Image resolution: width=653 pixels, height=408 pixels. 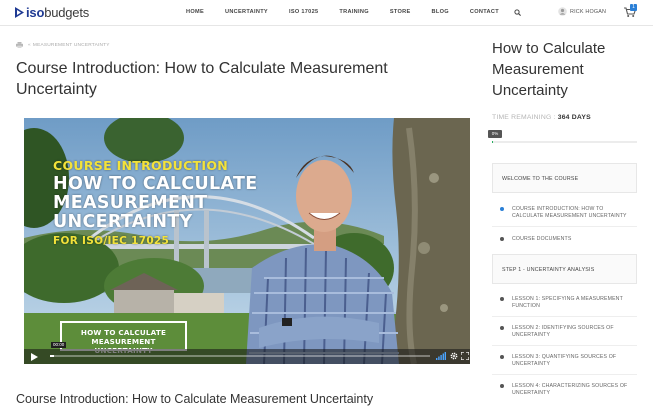 I want to click on video-time: 00:00, so click(x=59, y=345).